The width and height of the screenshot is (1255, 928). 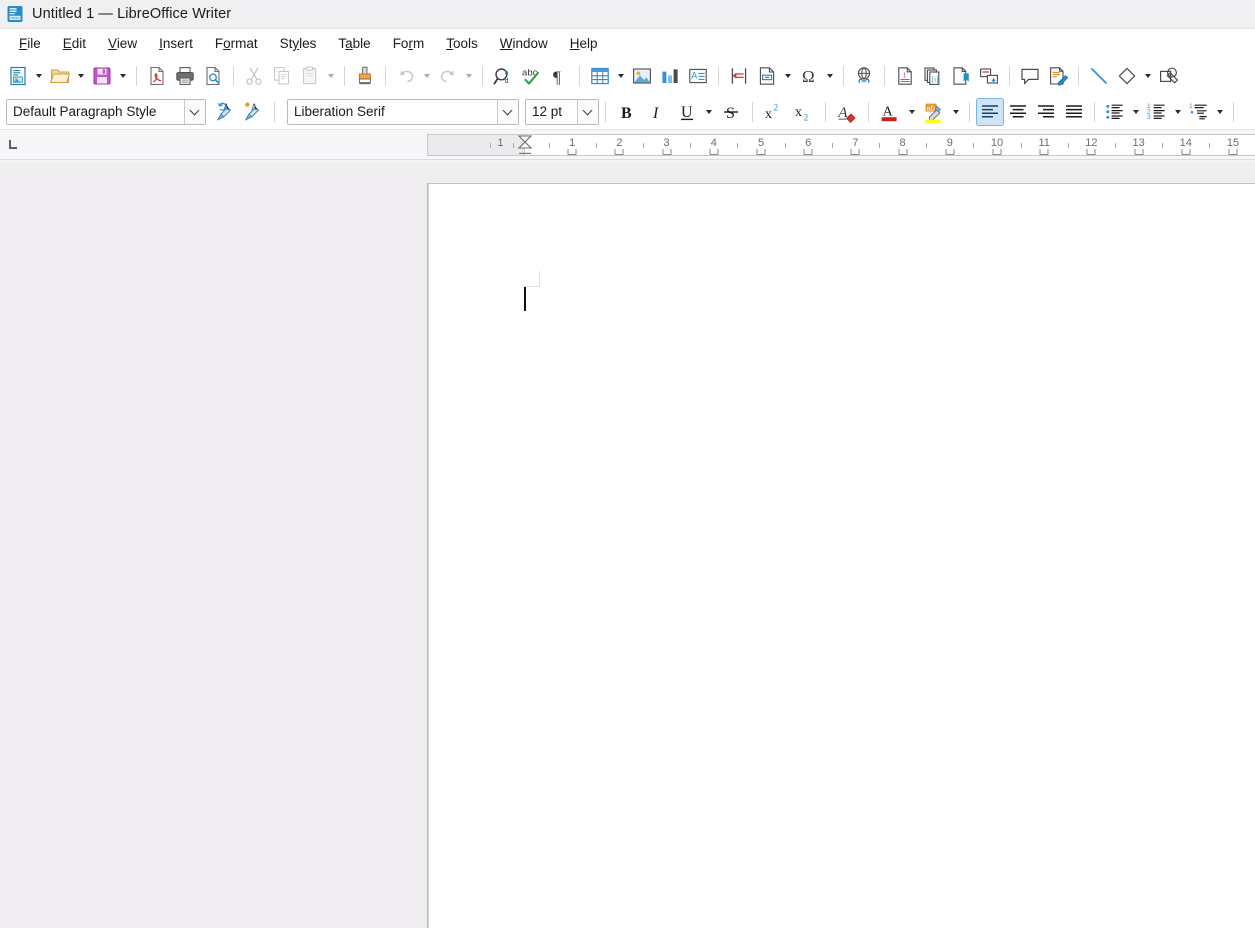 I want to click on menu-edit: Edit, so click(x=74, y=43).